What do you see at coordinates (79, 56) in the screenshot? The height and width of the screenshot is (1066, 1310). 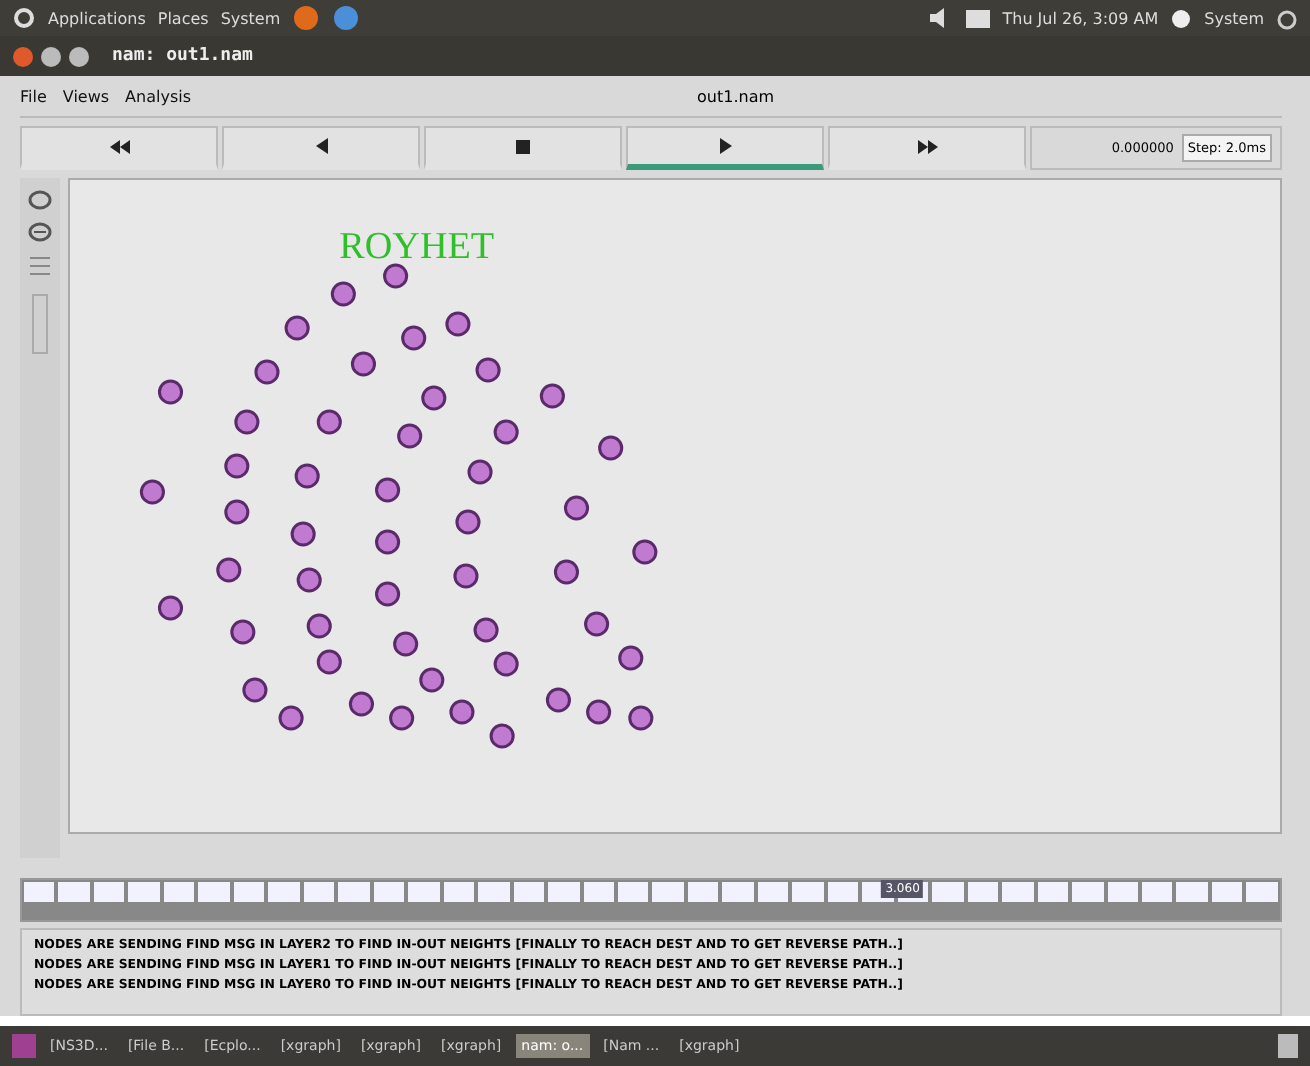 I see `maximize-icon` at bounding box center [79, 56].